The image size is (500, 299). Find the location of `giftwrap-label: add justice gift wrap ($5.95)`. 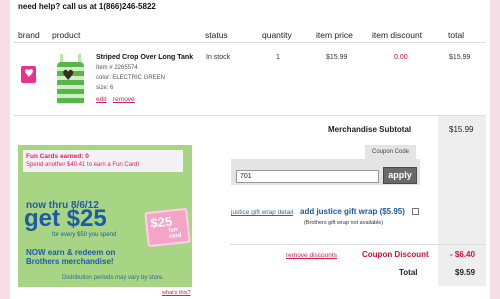

giftwrap-label: add justice gift wrap ($5.95) is located at coordinates (352, 211).